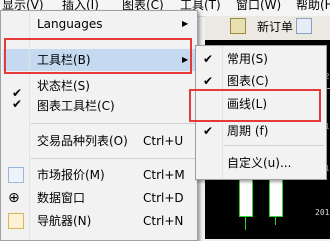  I want to click on price-label: 2010, so click(322, 212).